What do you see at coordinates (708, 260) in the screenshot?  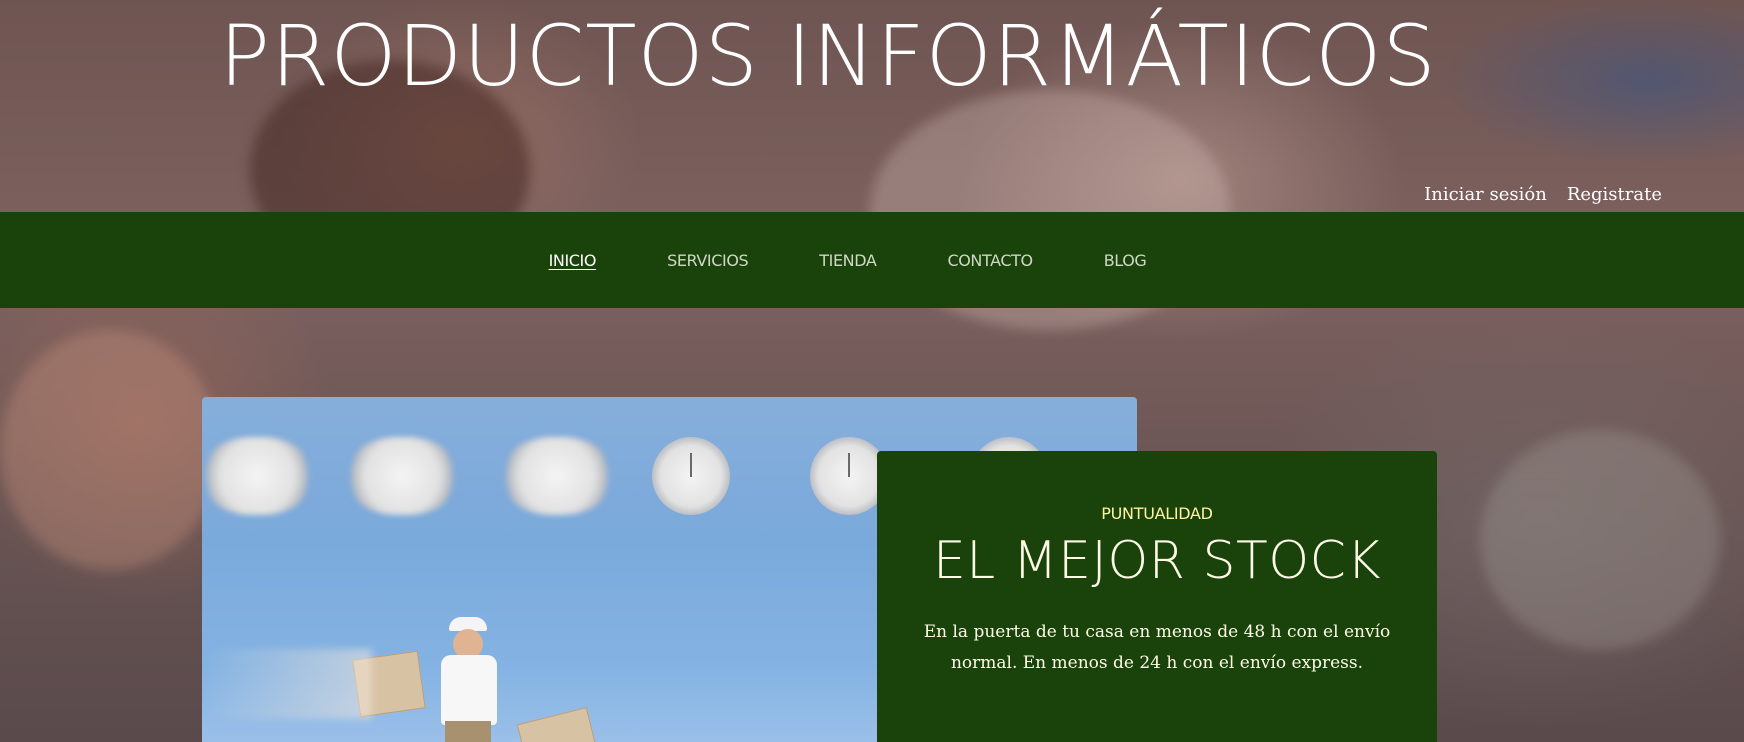 I see `nav-item-servicios: SERVICIOS` at bounding box center [708, 260].